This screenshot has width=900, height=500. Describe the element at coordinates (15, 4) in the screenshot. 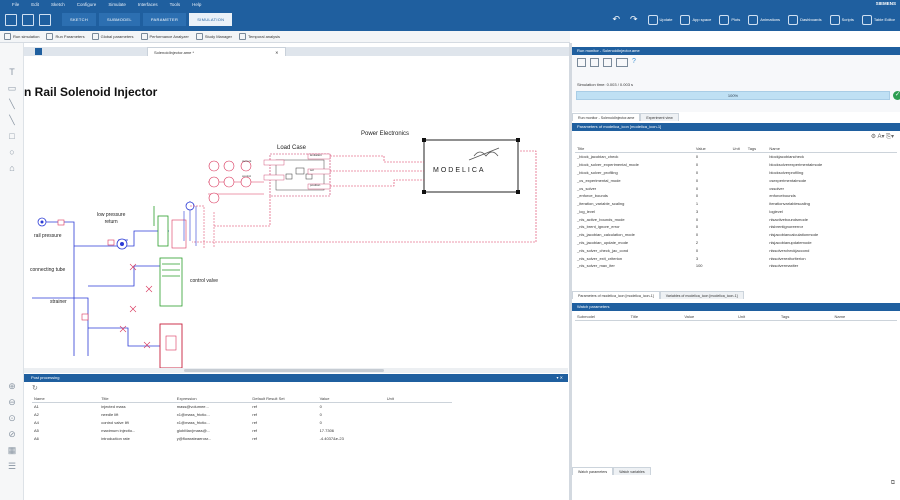

I see `menu-item-file: File` at that location.